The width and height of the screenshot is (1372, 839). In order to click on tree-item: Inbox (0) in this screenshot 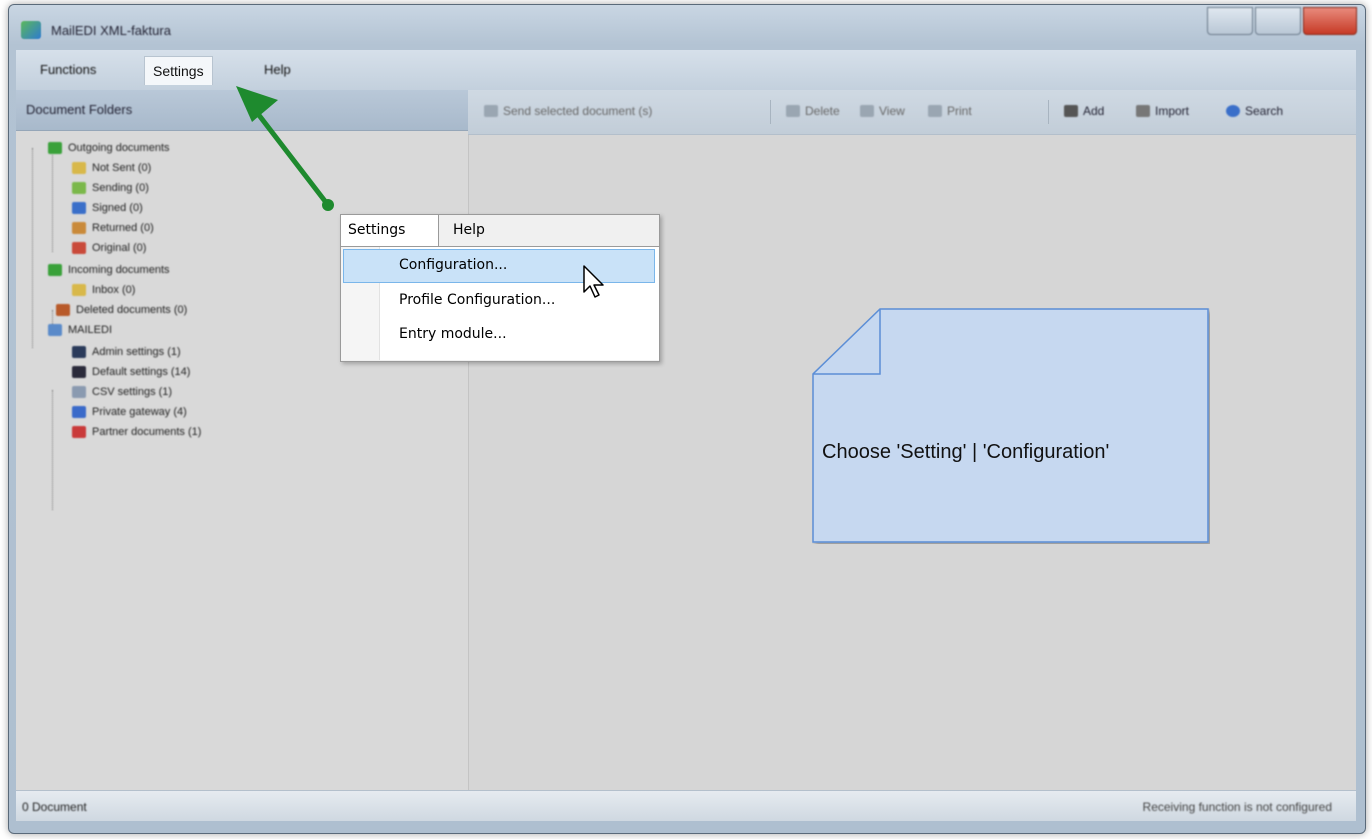, I will do `click(103, 290)`.